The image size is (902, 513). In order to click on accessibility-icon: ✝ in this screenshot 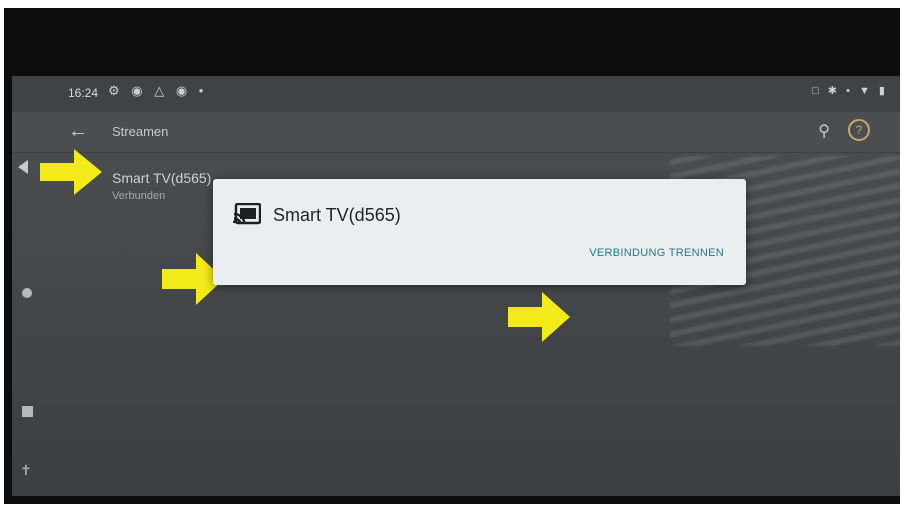, I will do `click(26, 470)`.